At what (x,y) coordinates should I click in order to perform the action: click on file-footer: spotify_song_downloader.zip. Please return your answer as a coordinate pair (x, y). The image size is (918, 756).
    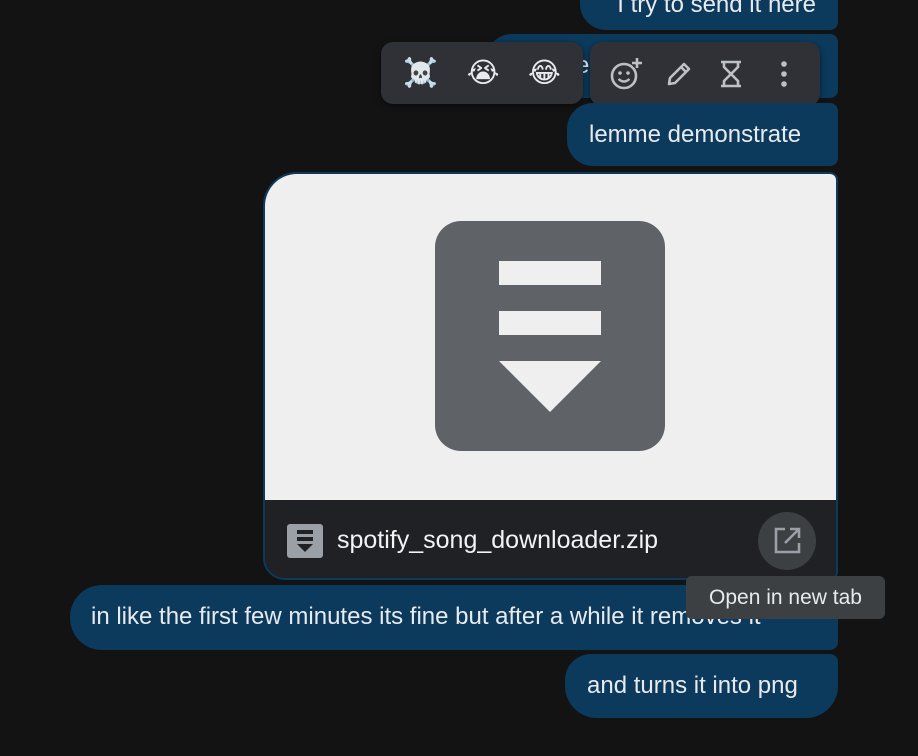
    Looking at the image, I should click on (550, 539).